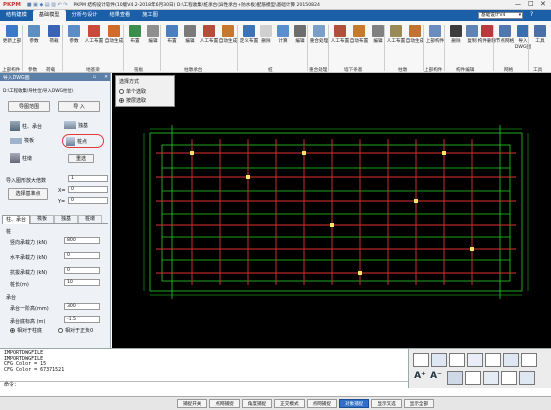 This screenshot has width=551, height=410. Describe the element at coordinates (82, 319) in the screenshot. I see `cap-elevation-input: -1.5` at that location.